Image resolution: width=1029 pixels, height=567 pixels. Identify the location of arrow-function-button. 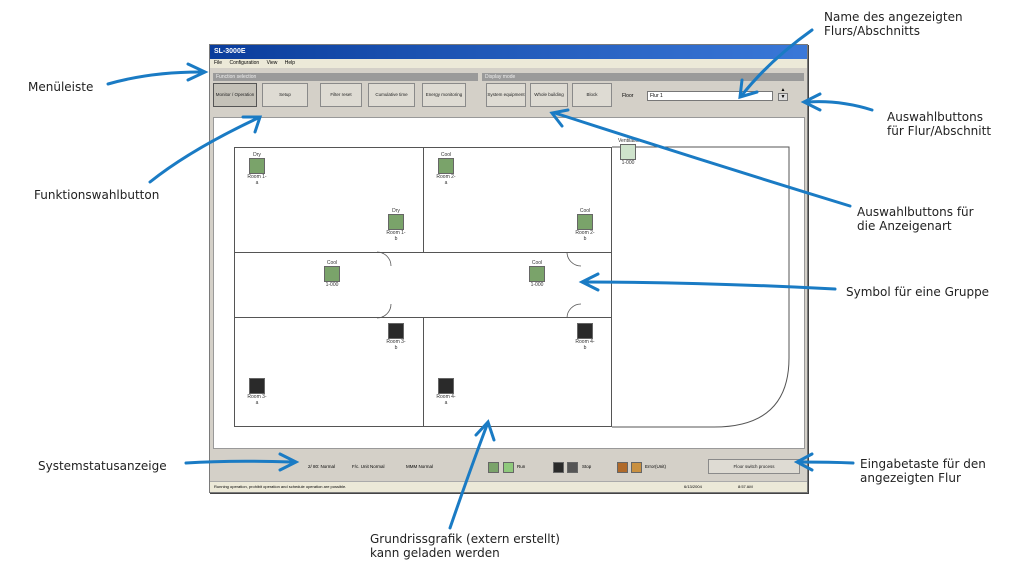
(204, 150).